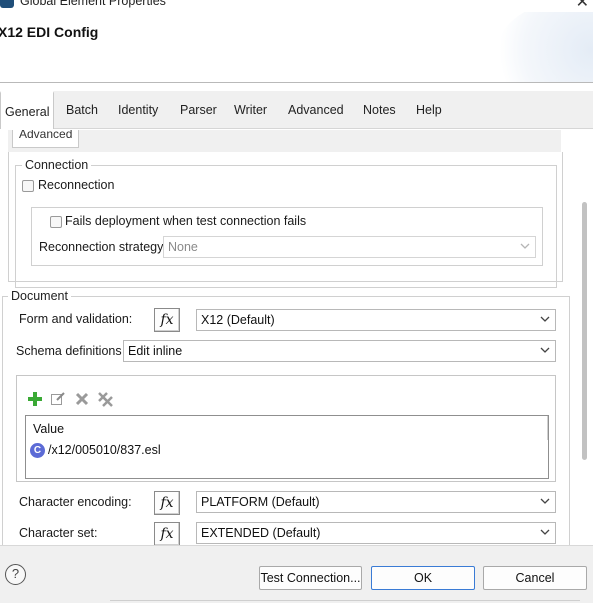 The image size is (593, 603). Describe the element at coordinates (376, 502) in the screenshot. I see `character-encoding-select: PLATFORM (Default)` at that location.